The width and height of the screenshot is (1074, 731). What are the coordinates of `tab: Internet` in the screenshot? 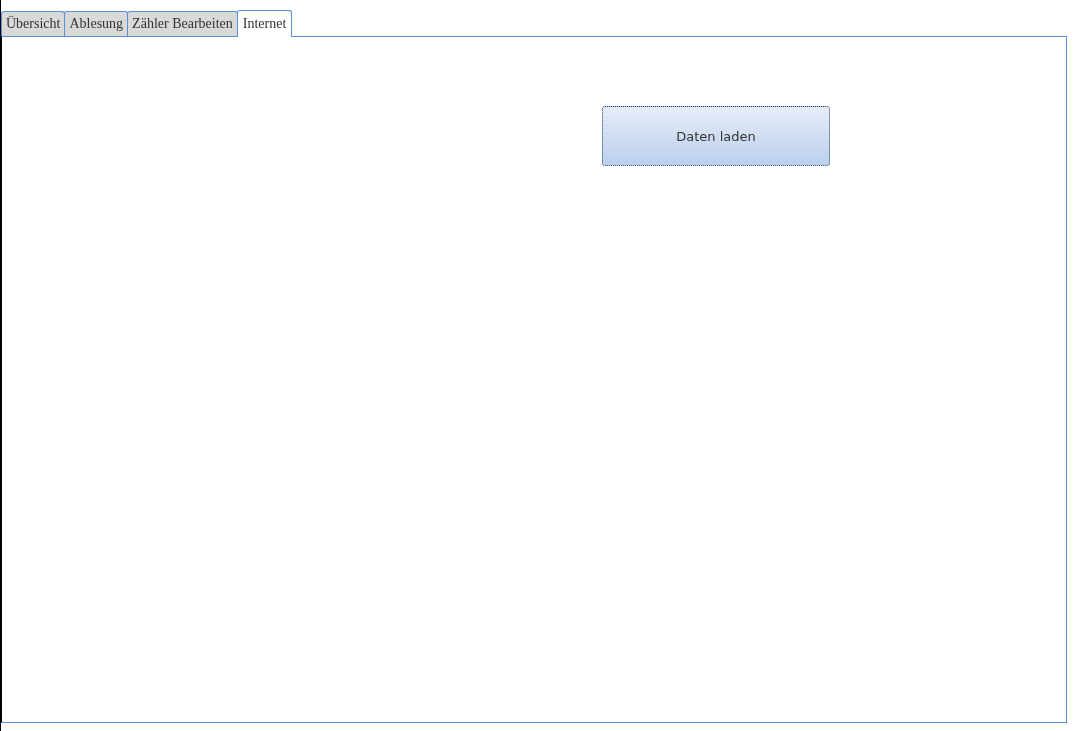 It's located at (264, 23).